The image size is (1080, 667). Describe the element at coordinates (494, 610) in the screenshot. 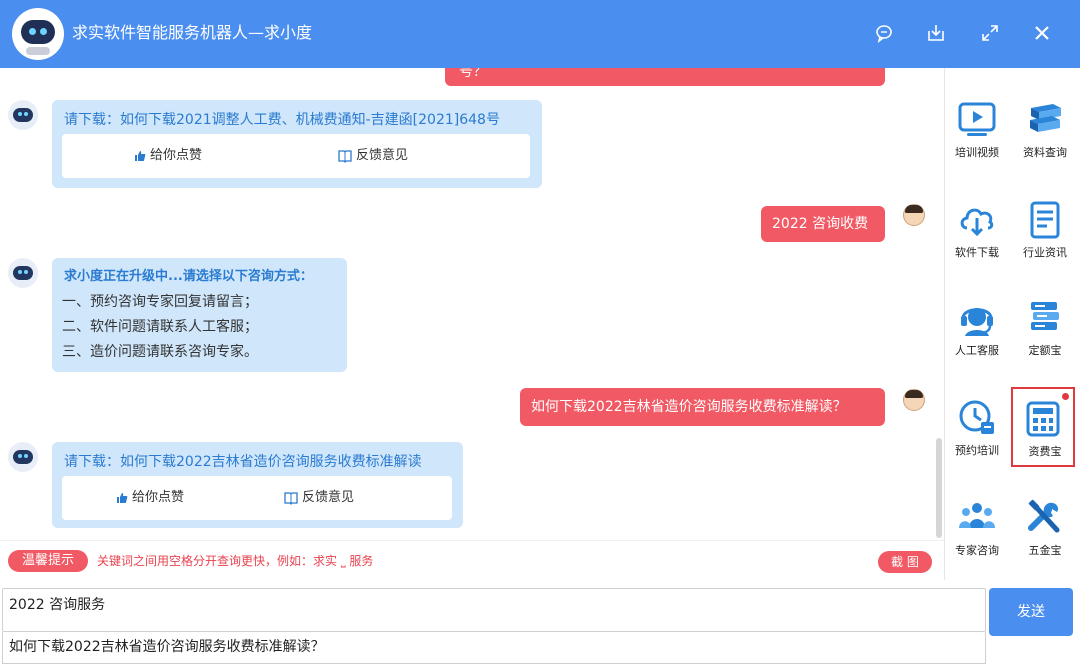

I see `message-input: 2022 咨询服务` at that location.